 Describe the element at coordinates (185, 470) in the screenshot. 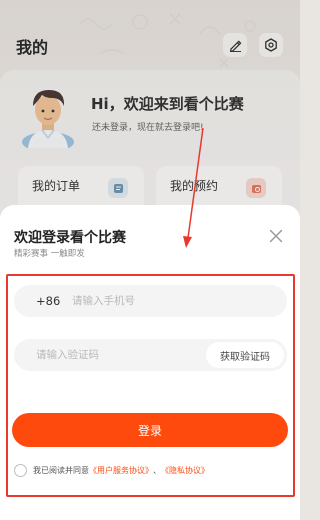

I see `privacy-policy-link: 《隐私协议》` at that location.